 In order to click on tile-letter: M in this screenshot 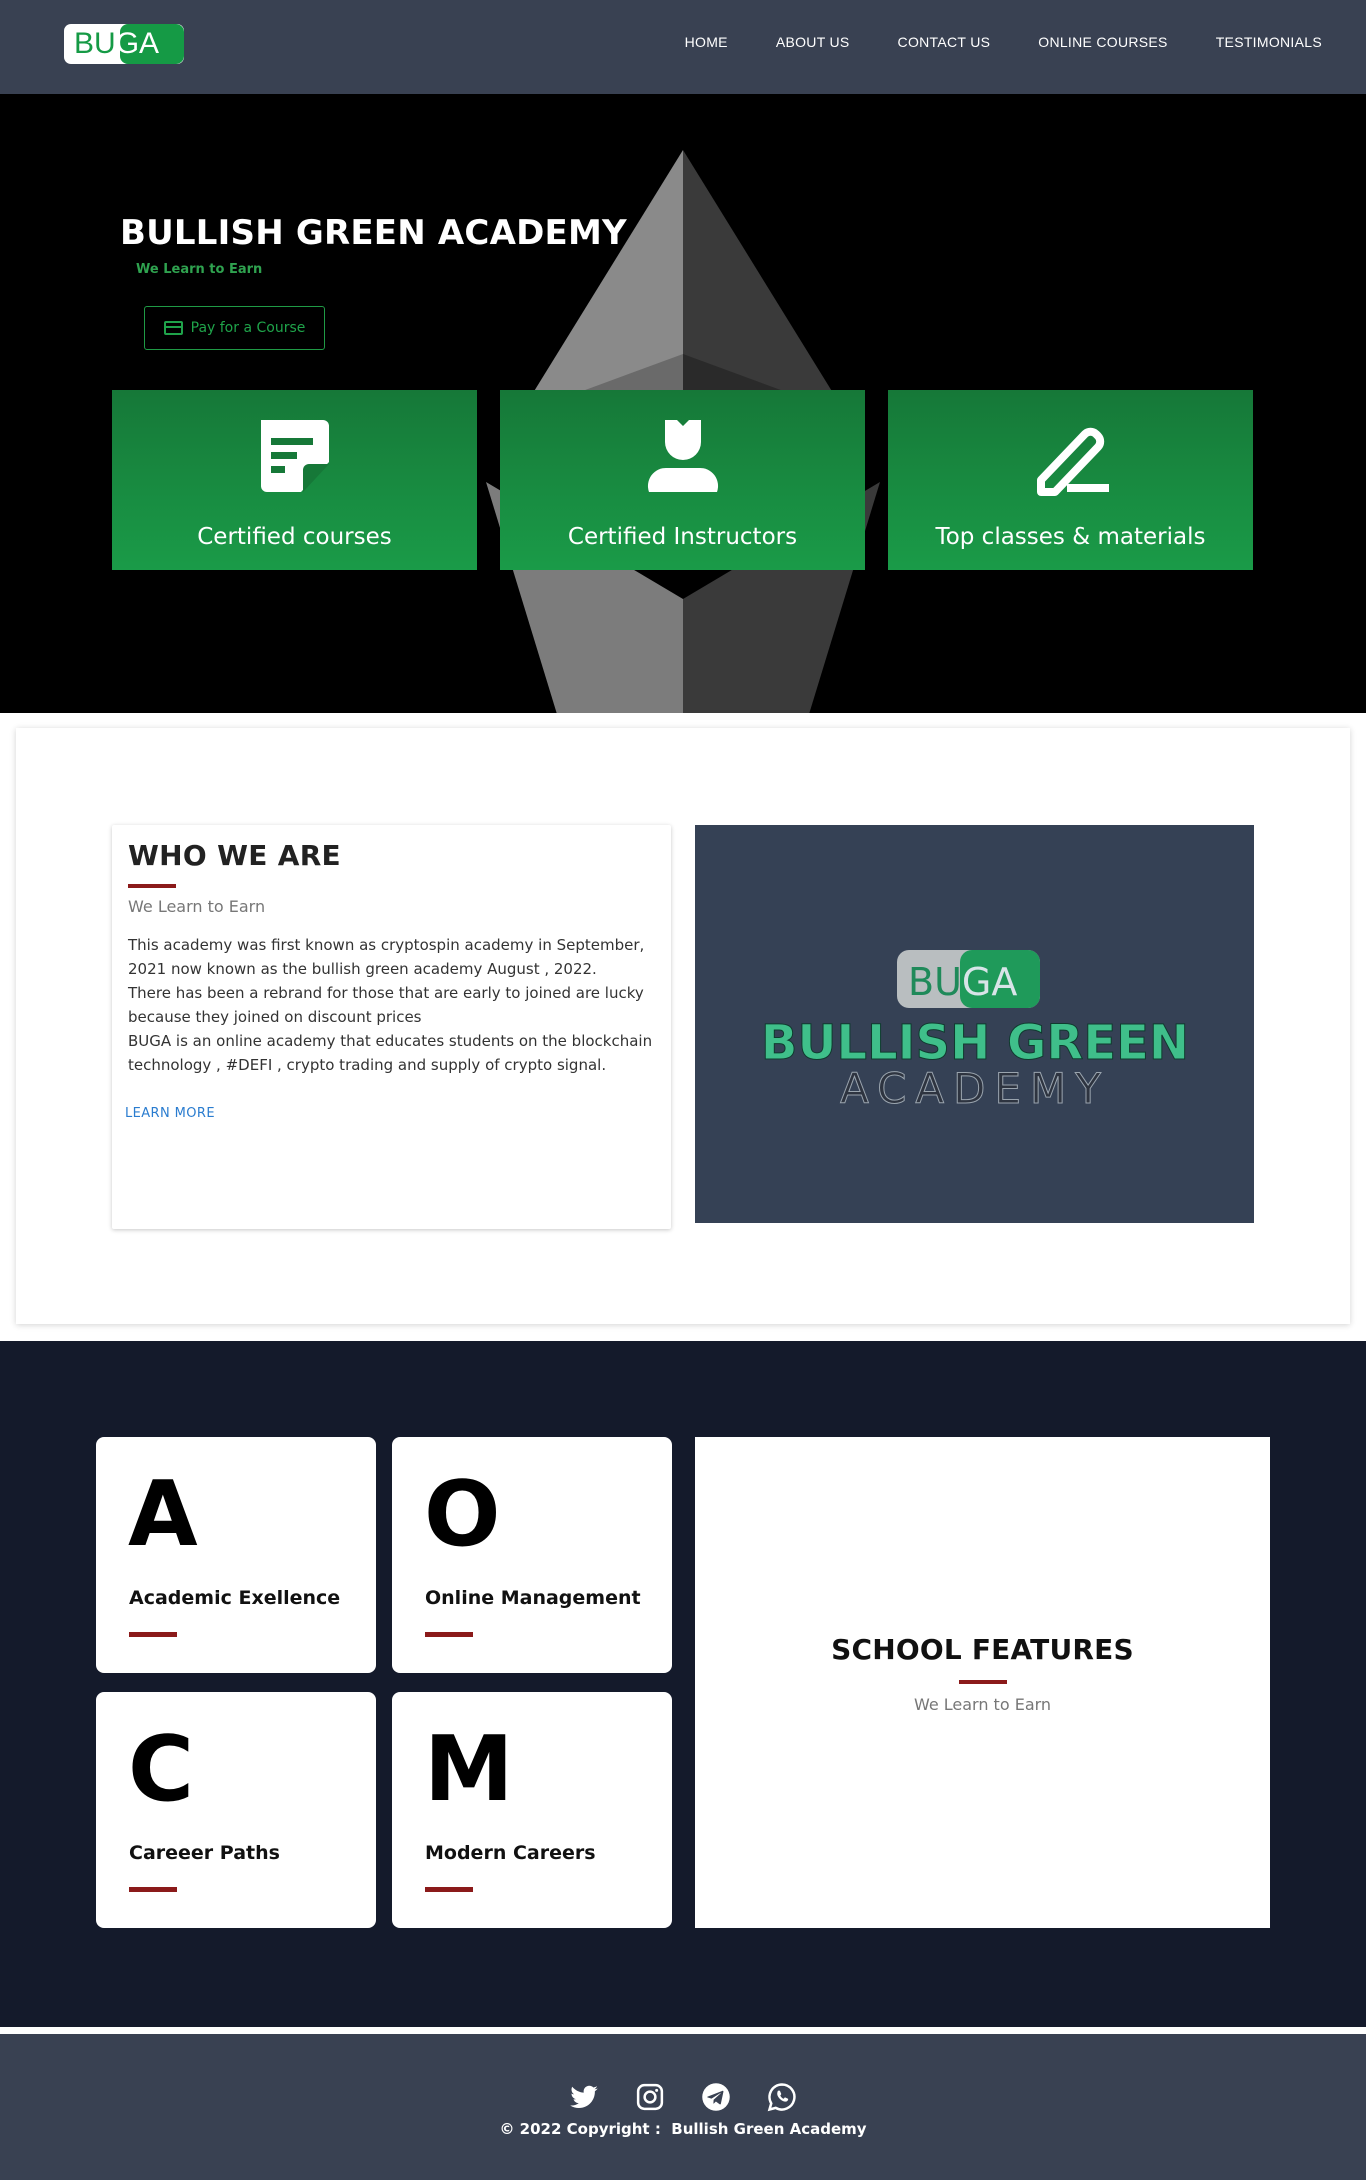, I will do `click(469, 1769)`.